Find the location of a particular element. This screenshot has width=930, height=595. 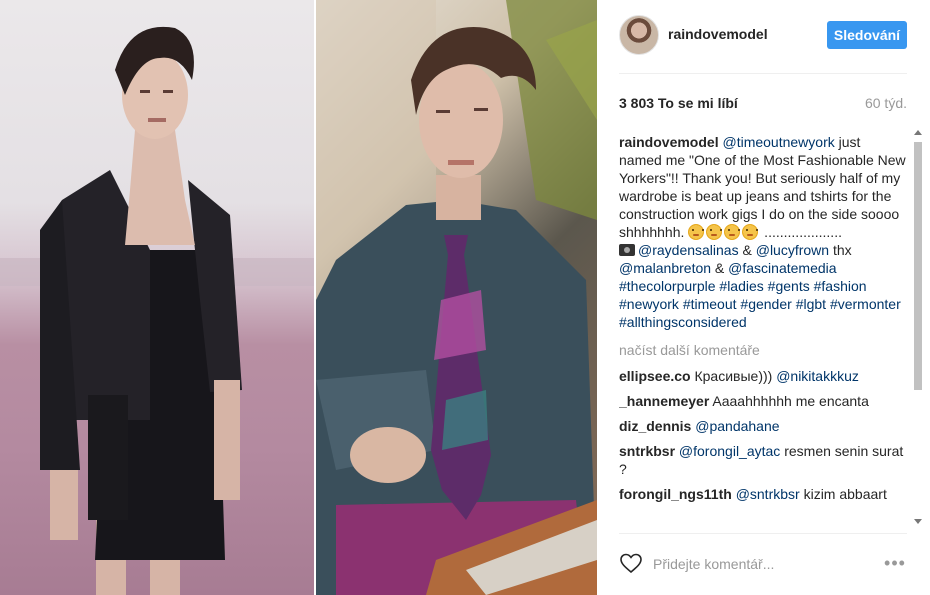

header-divider is located at coordinates (763, 73).